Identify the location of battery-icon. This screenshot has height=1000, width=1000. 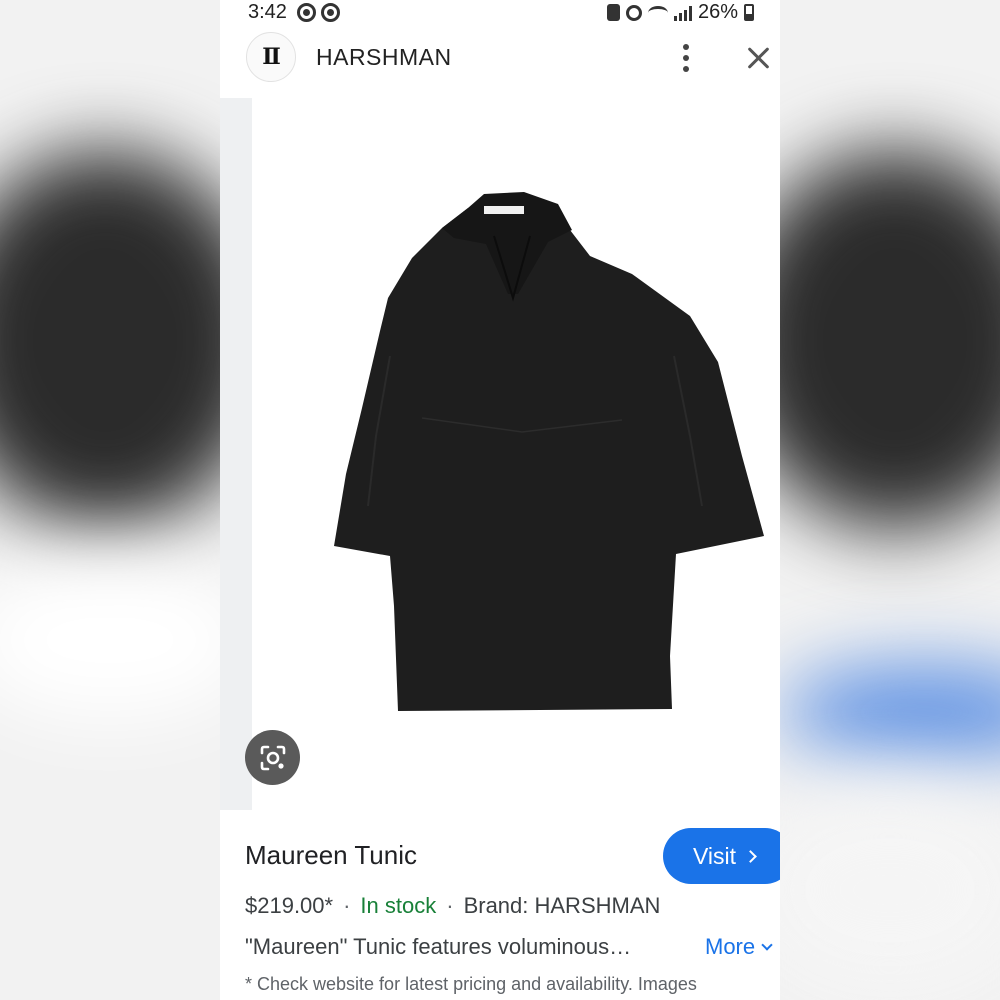
(749, 12).